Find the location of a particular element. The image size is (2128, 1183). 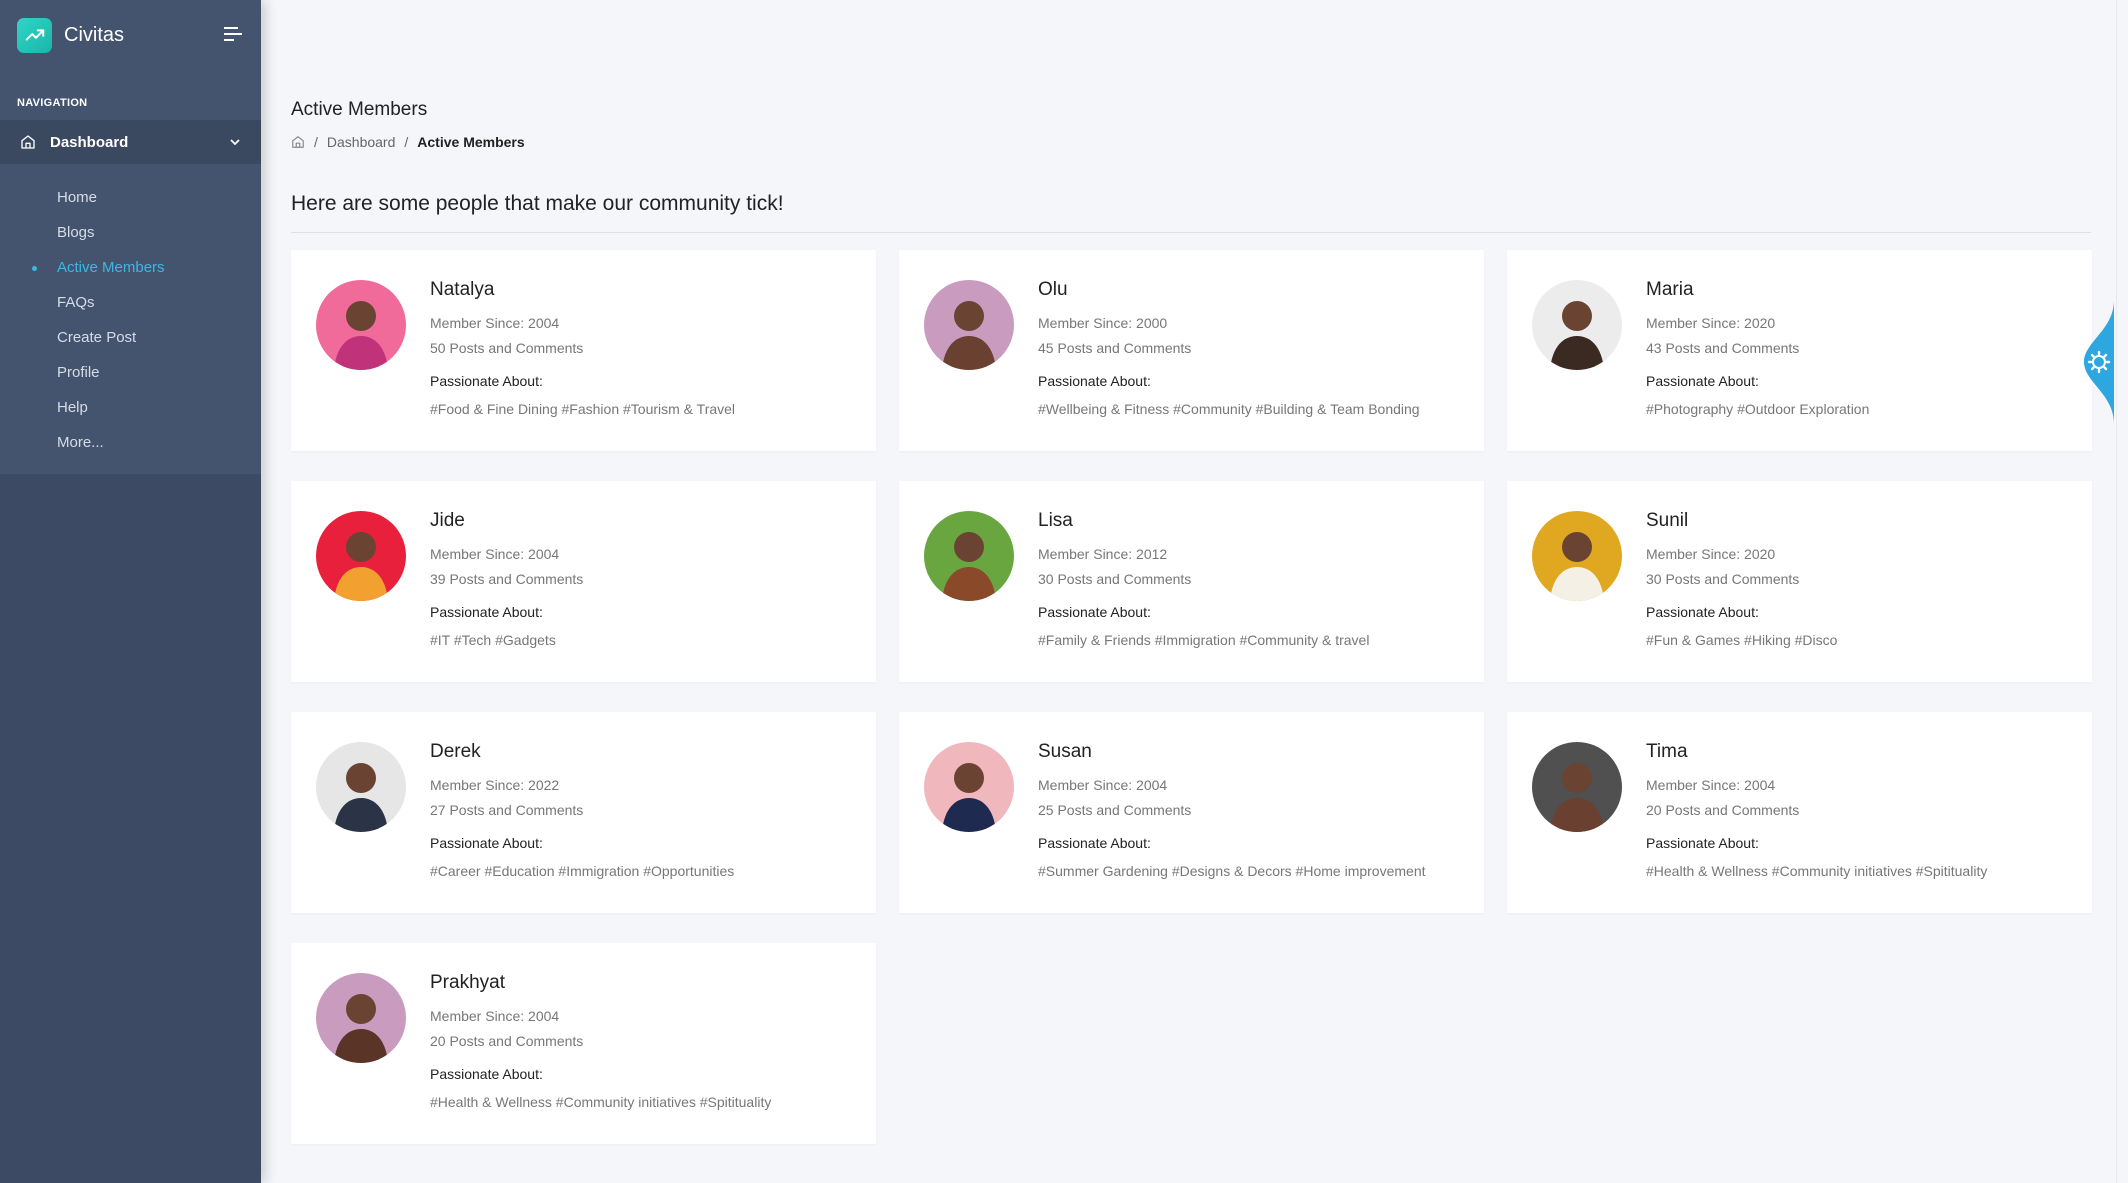

scrollbar is located at coordinates (2122, 591).